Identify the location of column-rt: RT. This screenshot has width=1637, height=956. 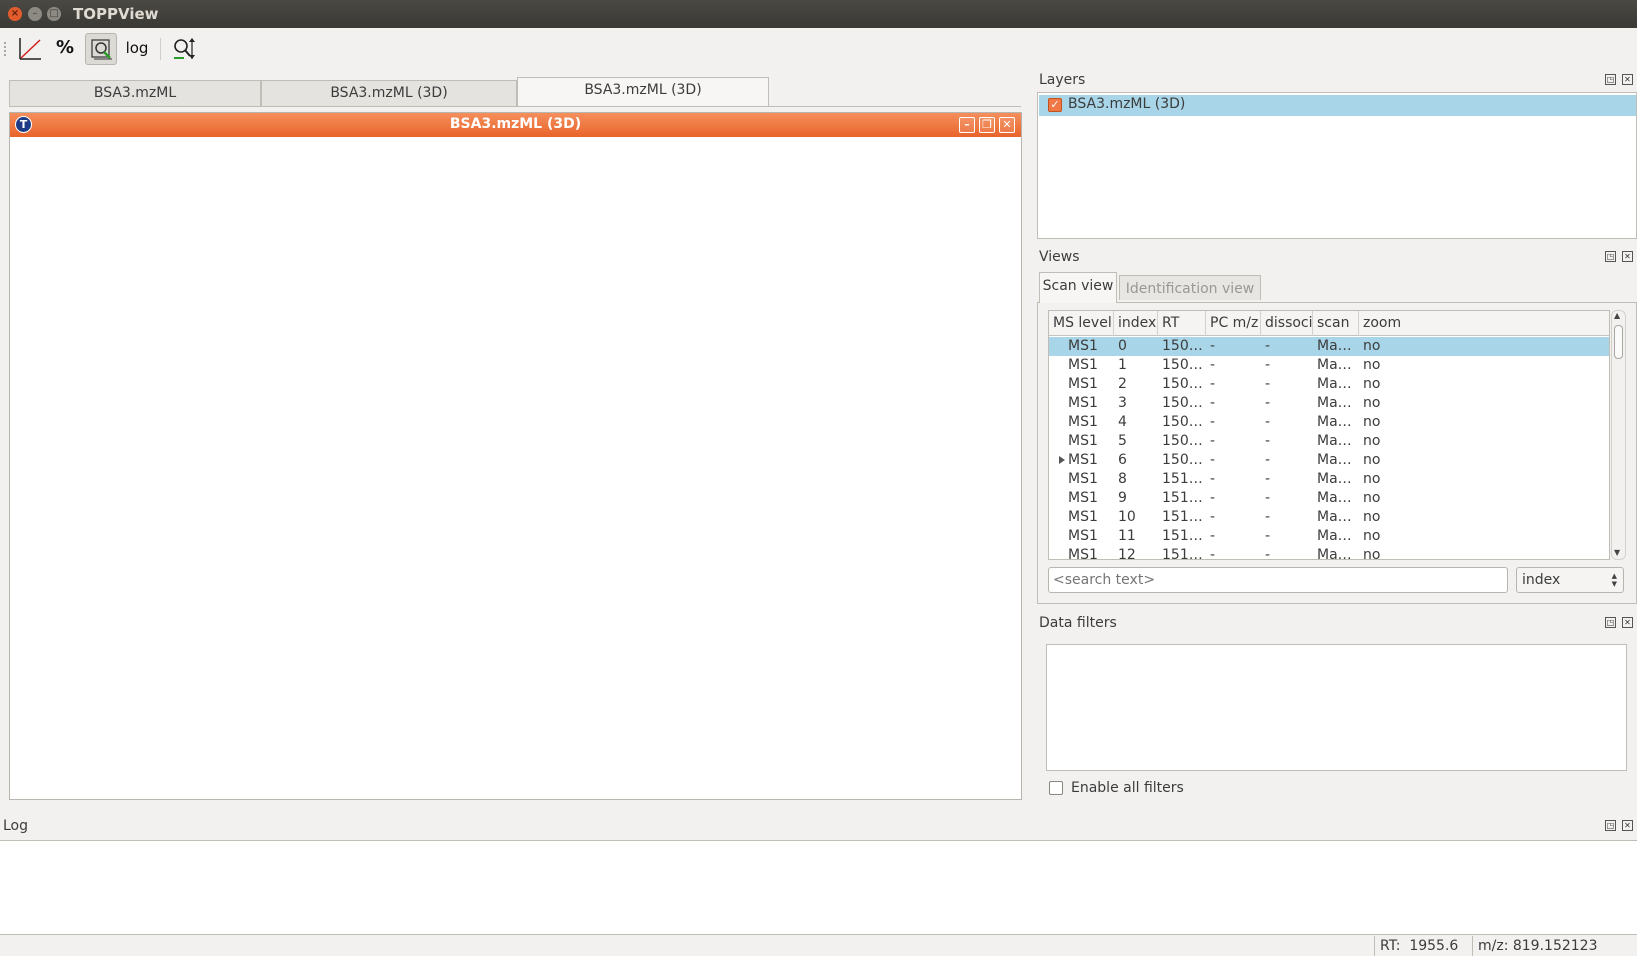
(1182, 323).